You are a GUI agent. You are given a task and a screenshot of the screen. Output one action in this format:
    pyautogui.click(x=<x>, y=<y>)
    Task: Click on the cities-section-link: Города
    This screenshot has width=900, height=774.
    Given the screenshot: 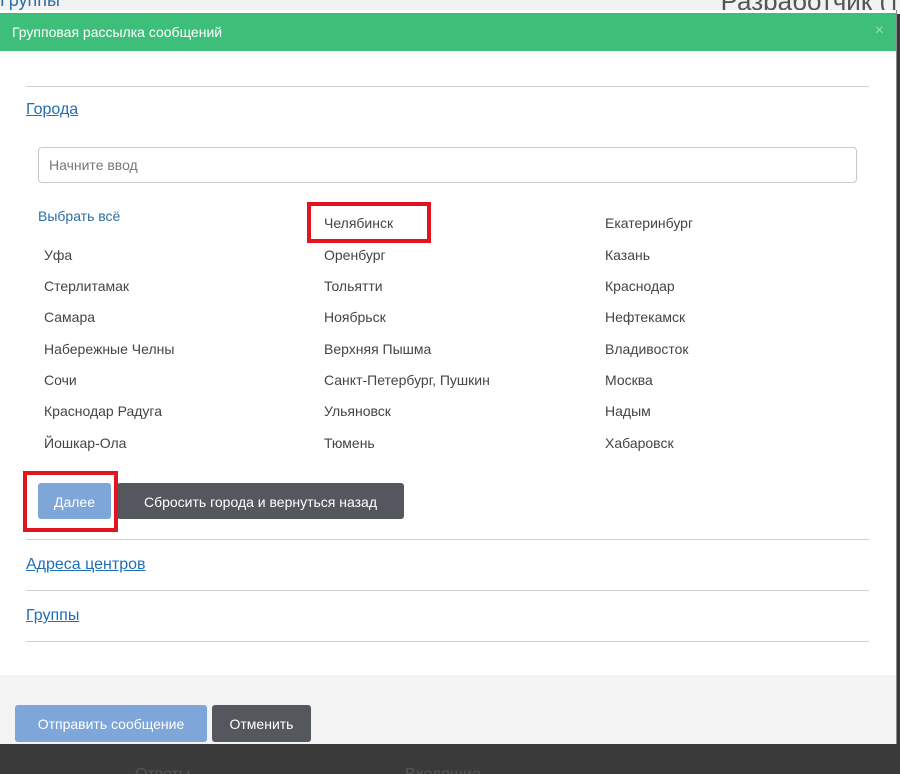 What is the action you would take?
    pyautogui.click(x=52, y=110)
    